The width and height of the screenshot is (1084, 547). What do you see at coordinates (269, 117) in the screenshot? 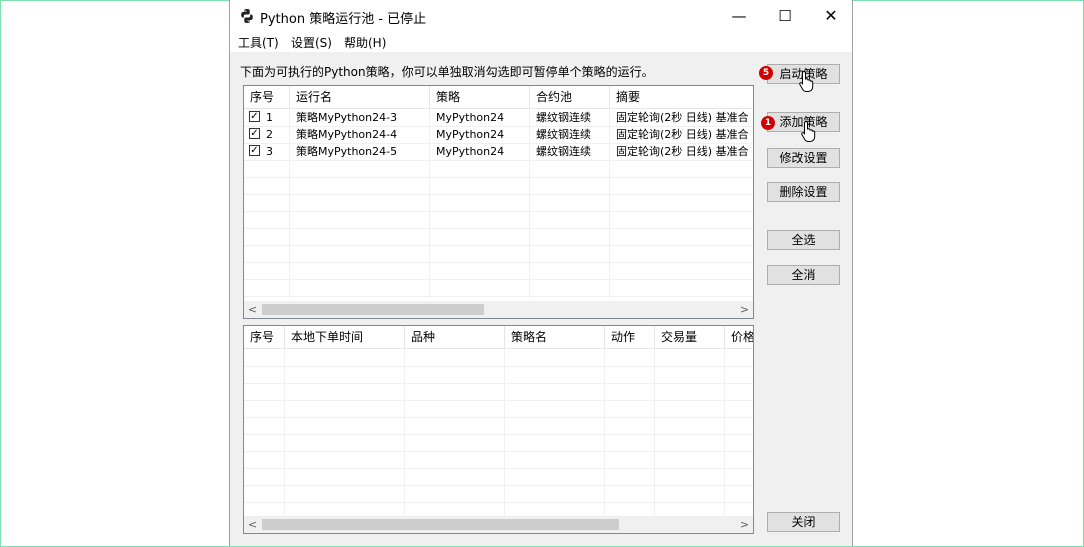
I see `row-index: 1` at bounding box center [269, 117].